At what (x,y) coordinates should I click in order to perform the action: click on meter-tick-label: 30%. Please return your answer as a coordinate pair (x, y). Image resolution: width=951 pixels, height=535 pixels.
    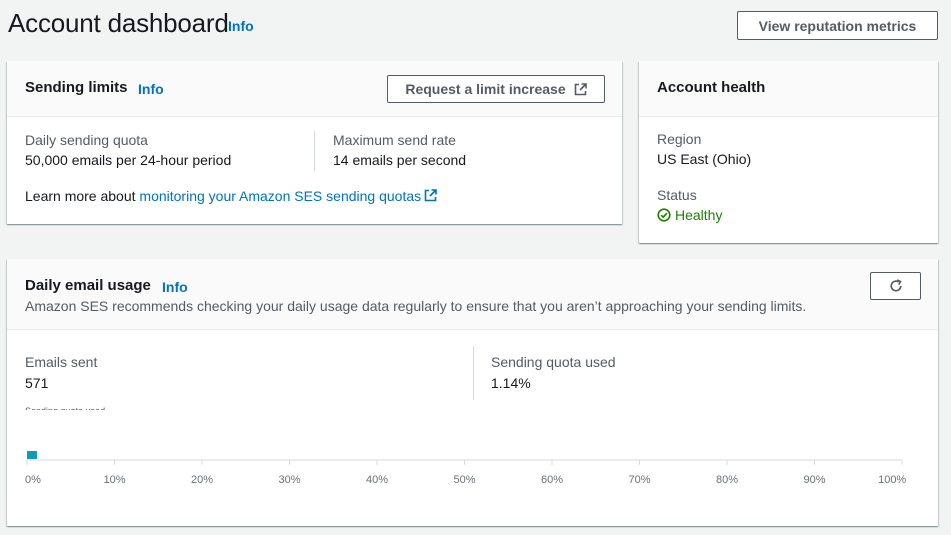
    Looking at the image, I should click on (289, 480).